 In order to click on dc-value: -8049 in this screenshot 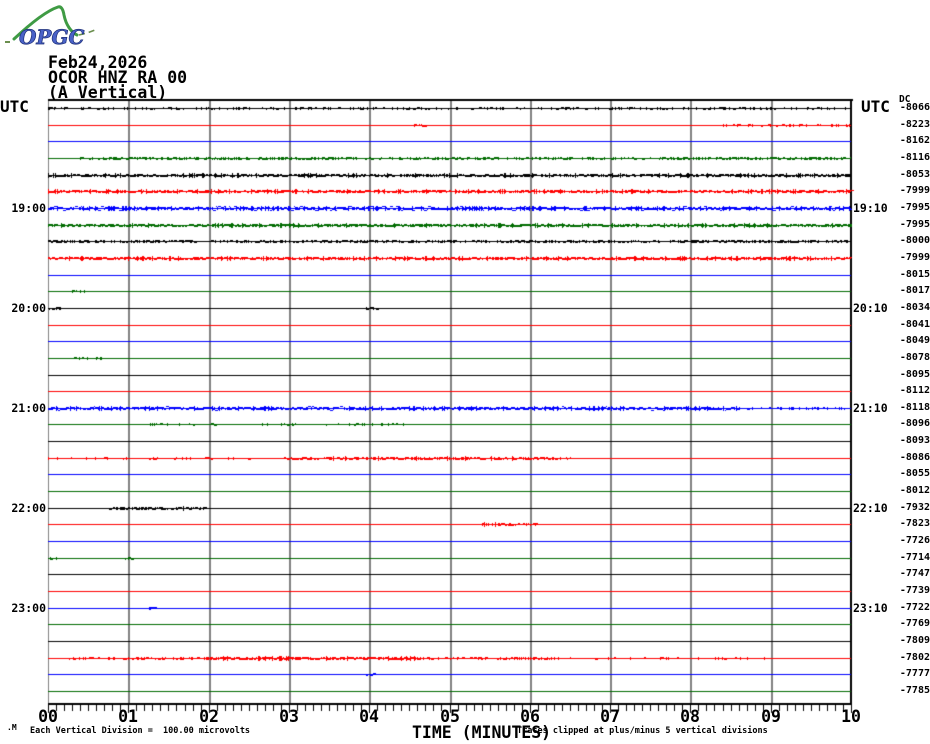, I will do `click(914, 340)`.